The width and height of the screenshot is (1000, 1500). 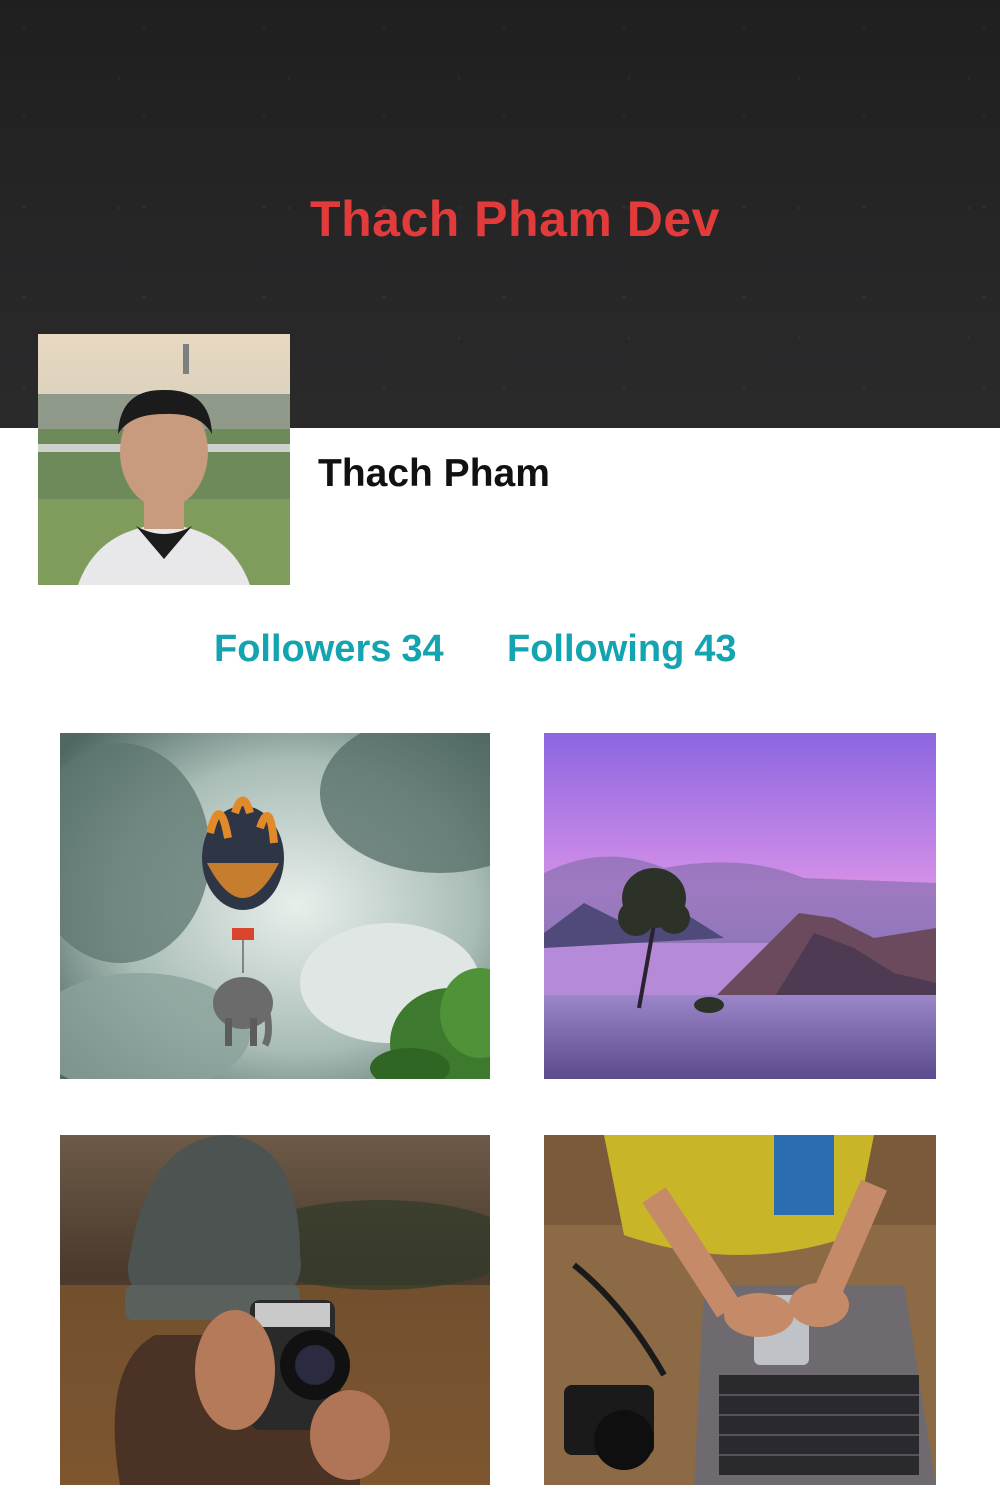 What do you see at coordinates (715, 649) in the screenshot?
I see `following-count: 43` at bounding box center [715, 649].